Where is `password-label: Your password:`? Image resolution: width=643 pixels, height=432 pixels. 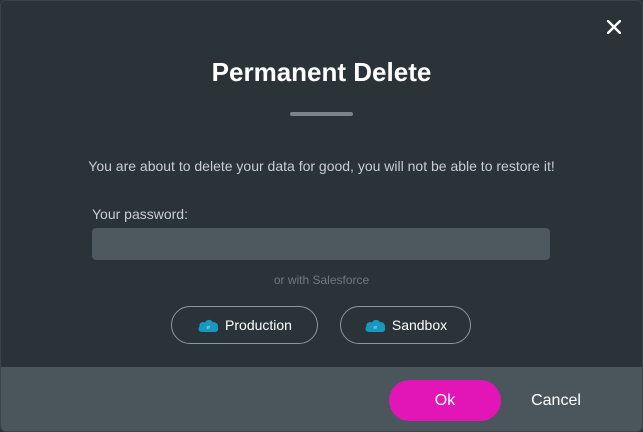 password-label: Your password: is located at coordinates (140, 214).